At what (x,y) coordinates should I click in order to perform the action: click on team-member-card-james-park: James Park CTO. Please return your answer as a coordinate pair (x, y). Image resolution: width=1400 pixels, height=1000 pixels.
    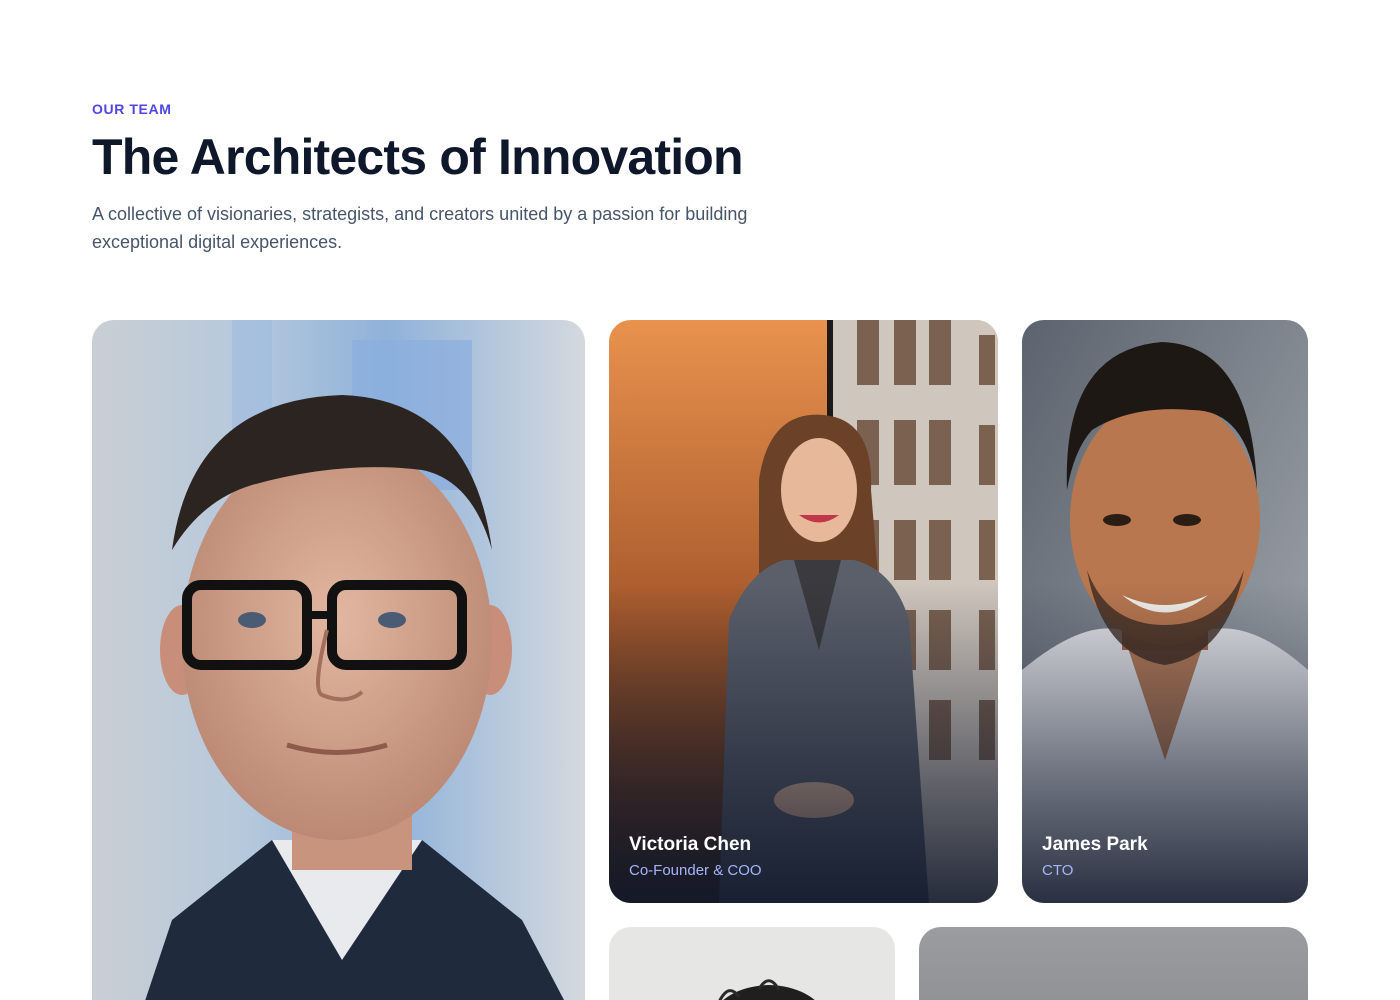
    Looking at the image, I should click on (1165, 611).